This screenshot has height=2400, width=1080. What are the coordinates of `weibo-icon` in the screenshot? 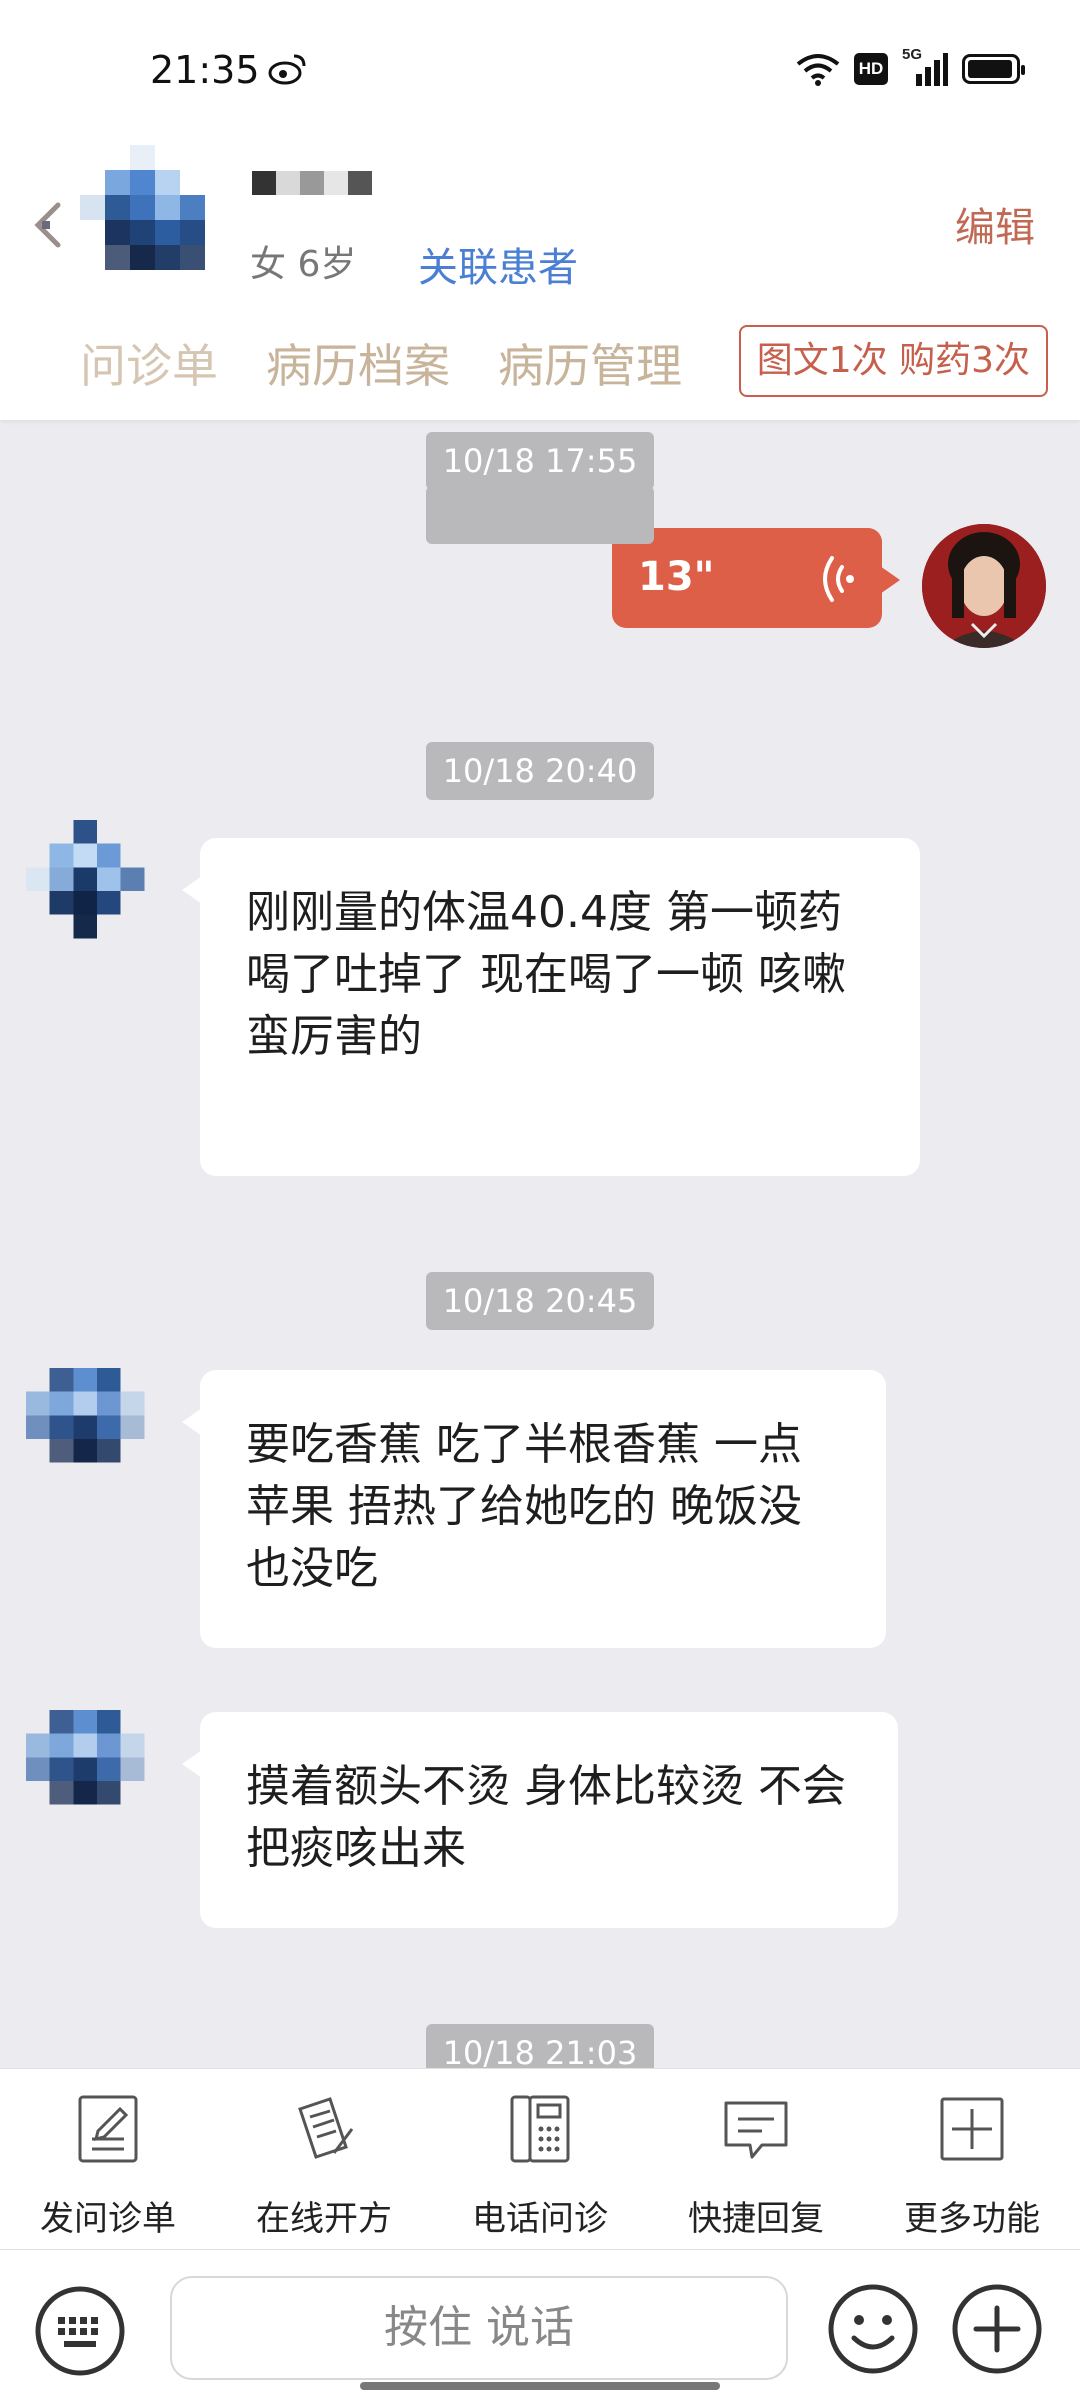 It's located at (287, 69).